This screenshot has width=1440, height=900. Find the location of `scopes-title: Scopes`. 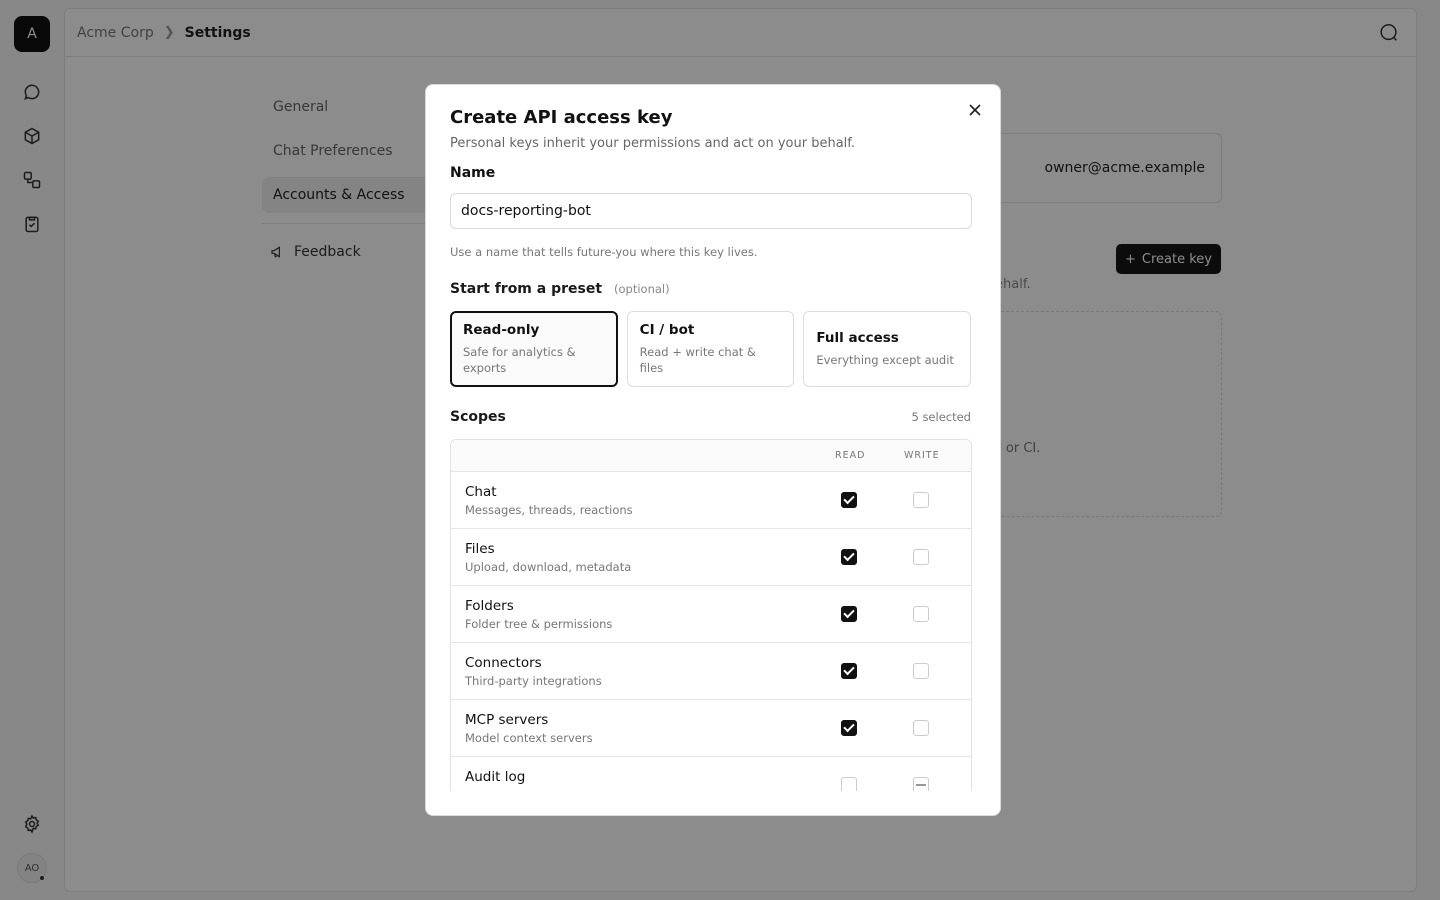

scopes-title: Scopes is located at coordinates (478, 417).